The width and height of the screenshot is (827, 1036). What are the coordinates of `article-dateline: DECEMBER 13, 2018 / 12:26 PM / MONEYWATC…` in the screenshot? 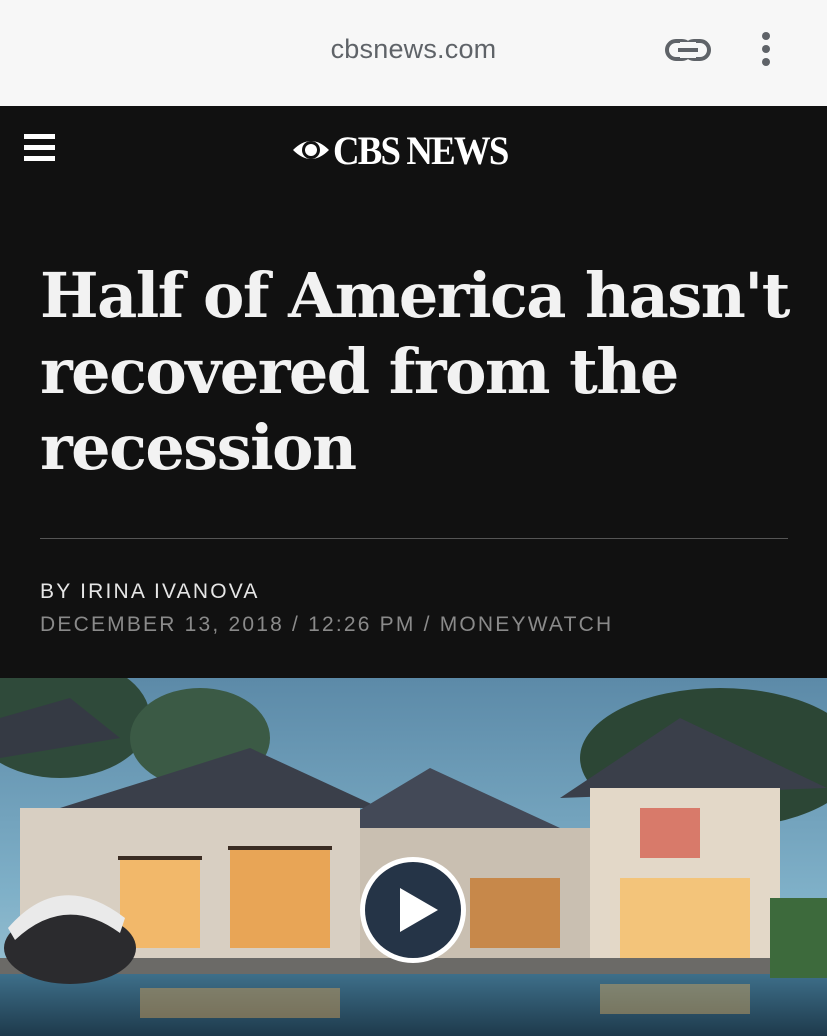 It's located at (327, 624).